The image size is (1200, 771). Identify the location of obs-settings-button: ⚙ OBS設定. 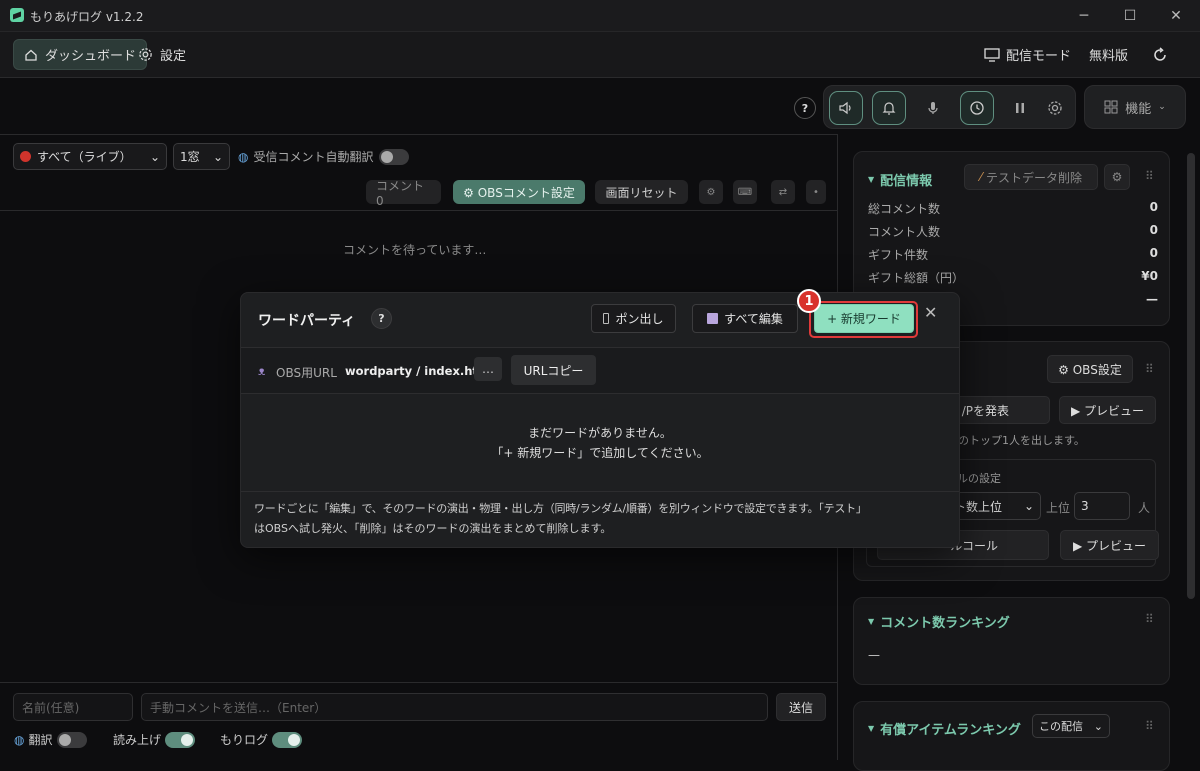
(1090, 369).